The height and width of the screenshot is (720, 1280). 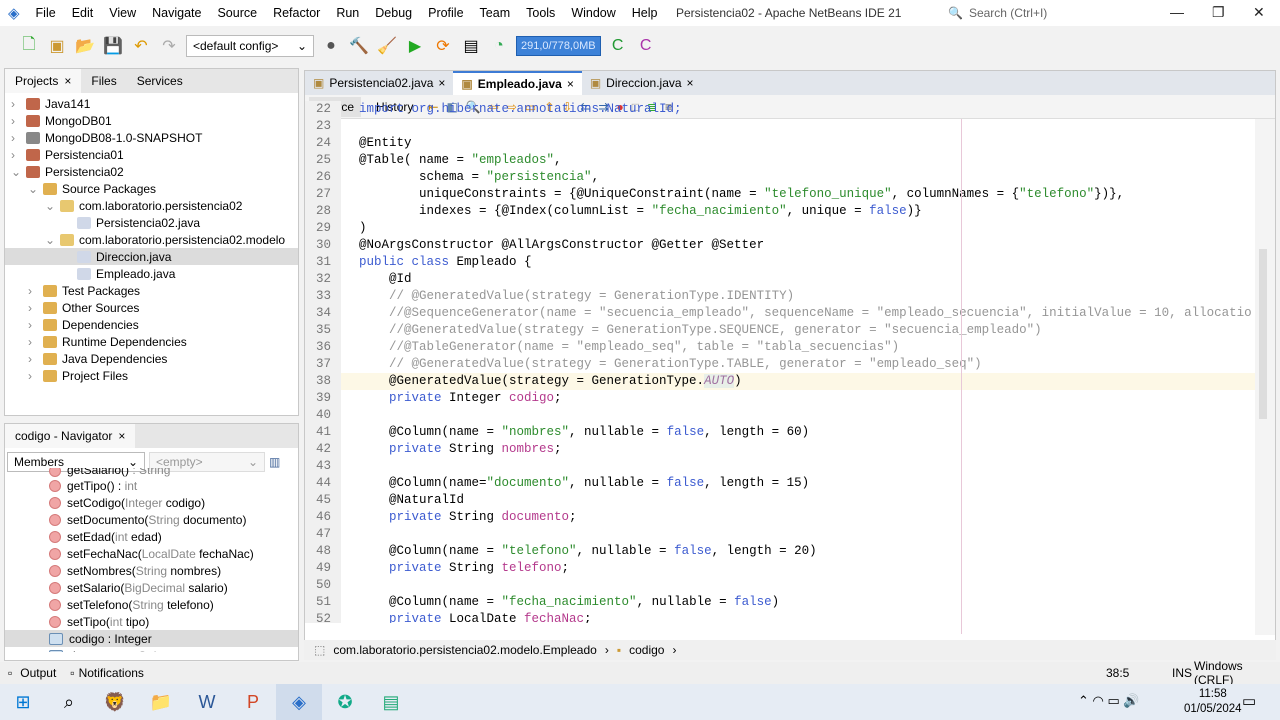 What do you see at coordinates (780, 500) in the screenshot?
I see `code-line: 45 @NaturalId` at bounding box center [780, 500].